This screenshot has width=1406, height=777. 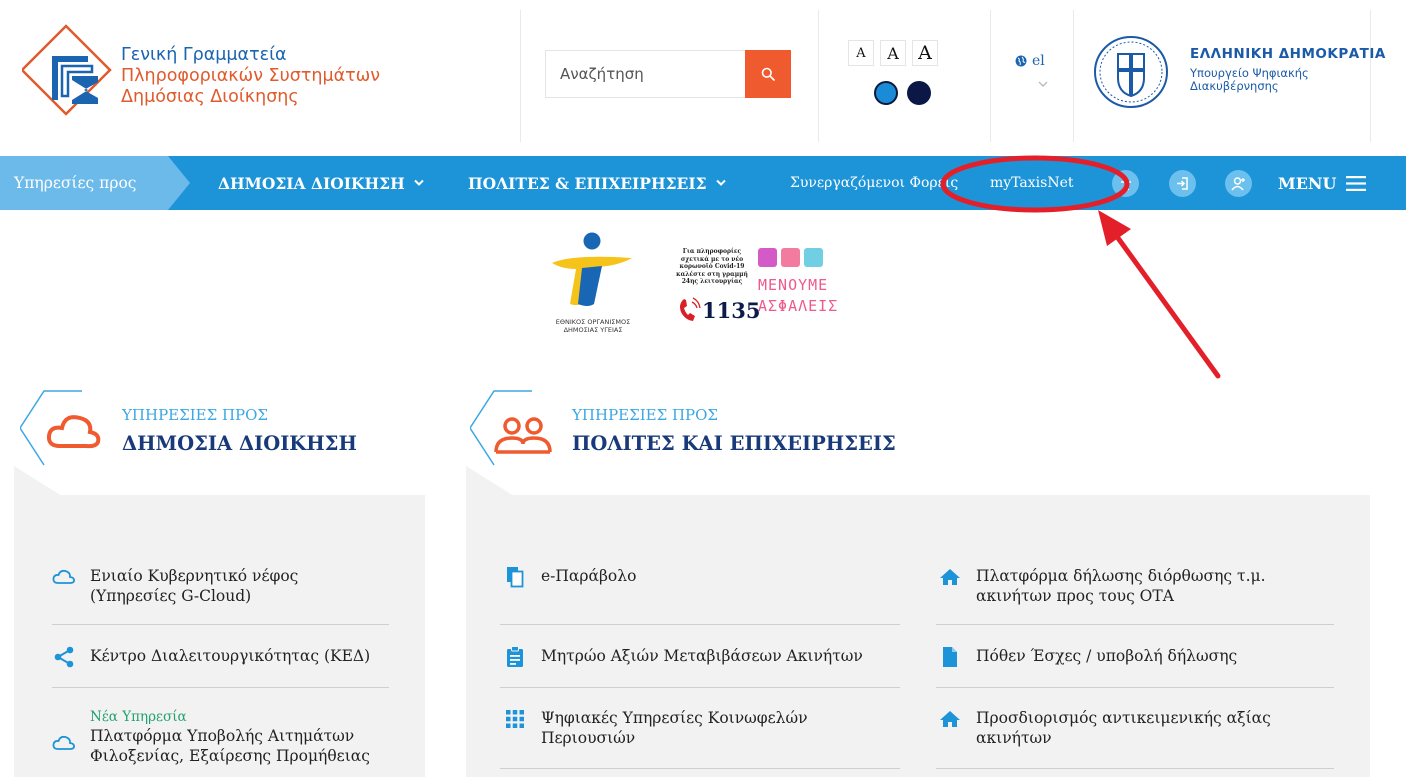 I want to click on covid-info-line: 24ης λειτουργίας, so click(x=712, y=281).